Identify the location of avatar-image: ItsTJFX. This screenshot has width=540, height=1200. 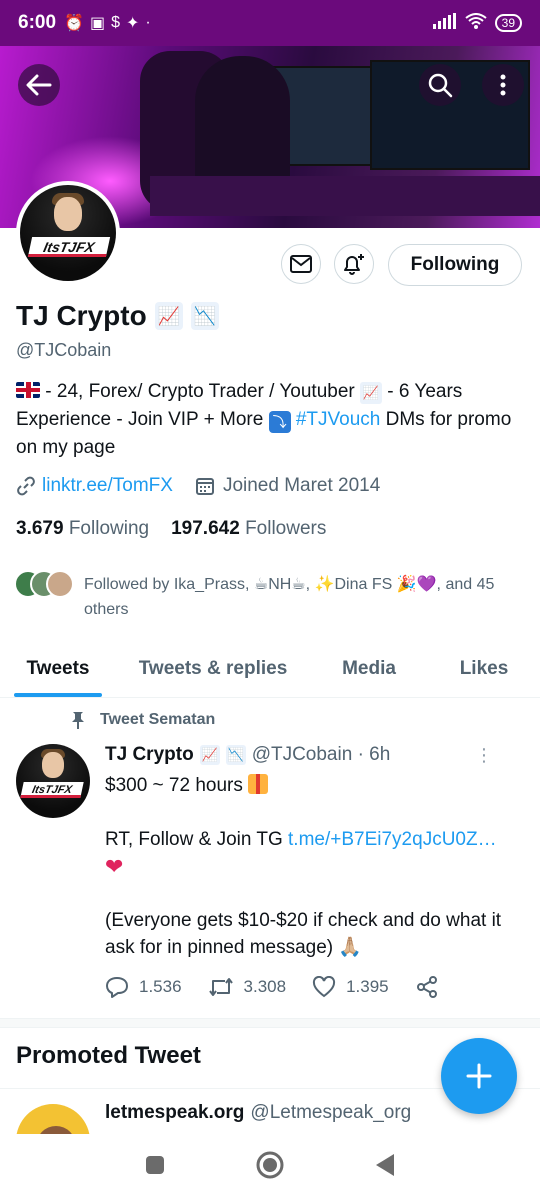
(68, 233).